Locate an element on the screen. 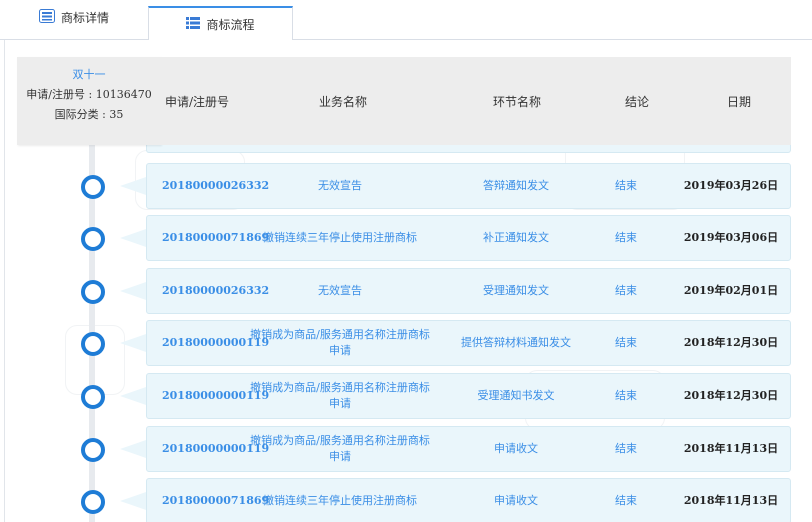 This screenshot has height=522, width=812. trademark-info-card: 双十一 申请/注册号 : 10136470 国际分类 : 35 is located at coordinates (89, 101).